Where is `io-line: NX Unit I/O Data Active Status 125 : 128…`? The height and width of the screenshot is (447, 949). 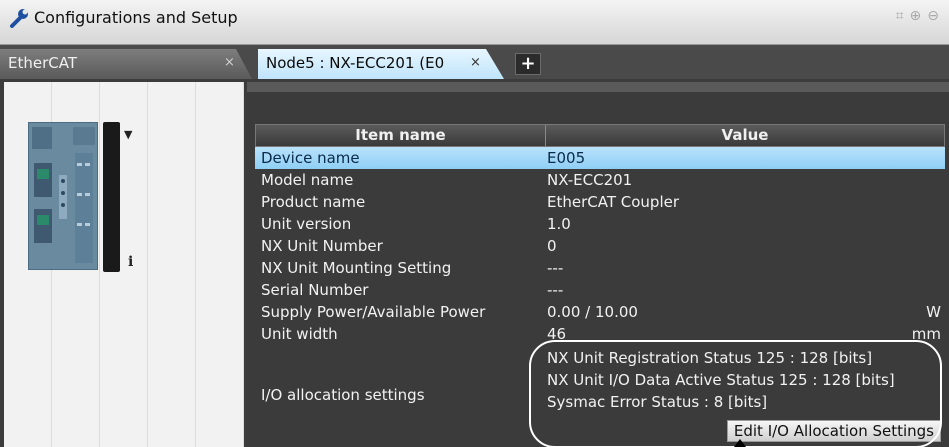
io-line: NX Unit I/O Data Active Status 125 : 128… is located at coordinates (721, 380).